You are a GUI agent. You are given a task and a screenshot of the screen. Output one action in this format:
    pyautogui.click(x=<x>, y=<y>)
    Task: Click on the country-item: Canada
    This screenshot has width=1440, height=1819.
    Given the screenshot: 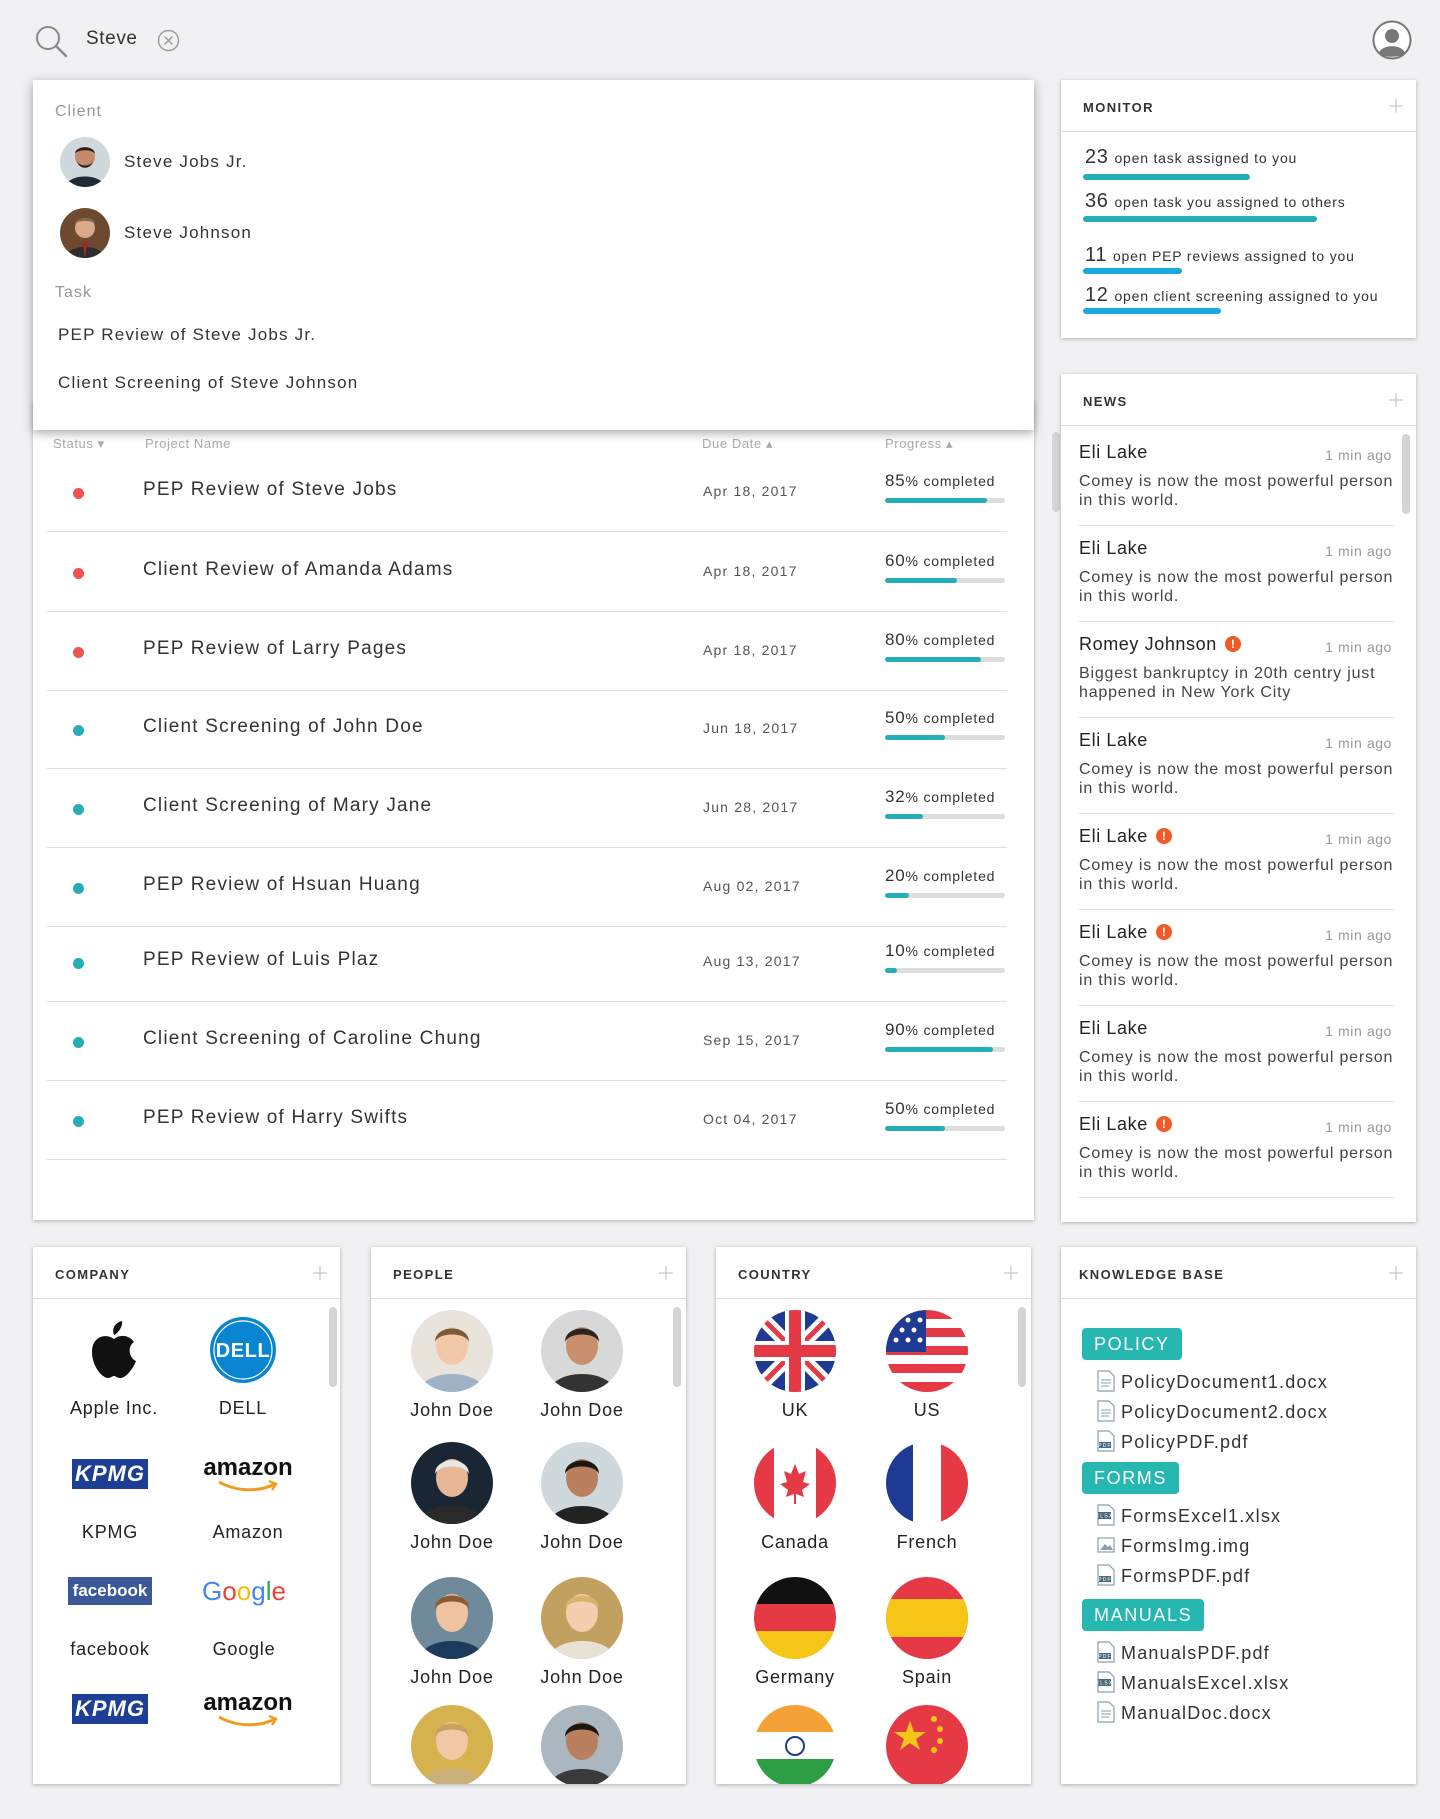 What is the action you would take?
    pyautogui.click(x=795, y=1497)
    